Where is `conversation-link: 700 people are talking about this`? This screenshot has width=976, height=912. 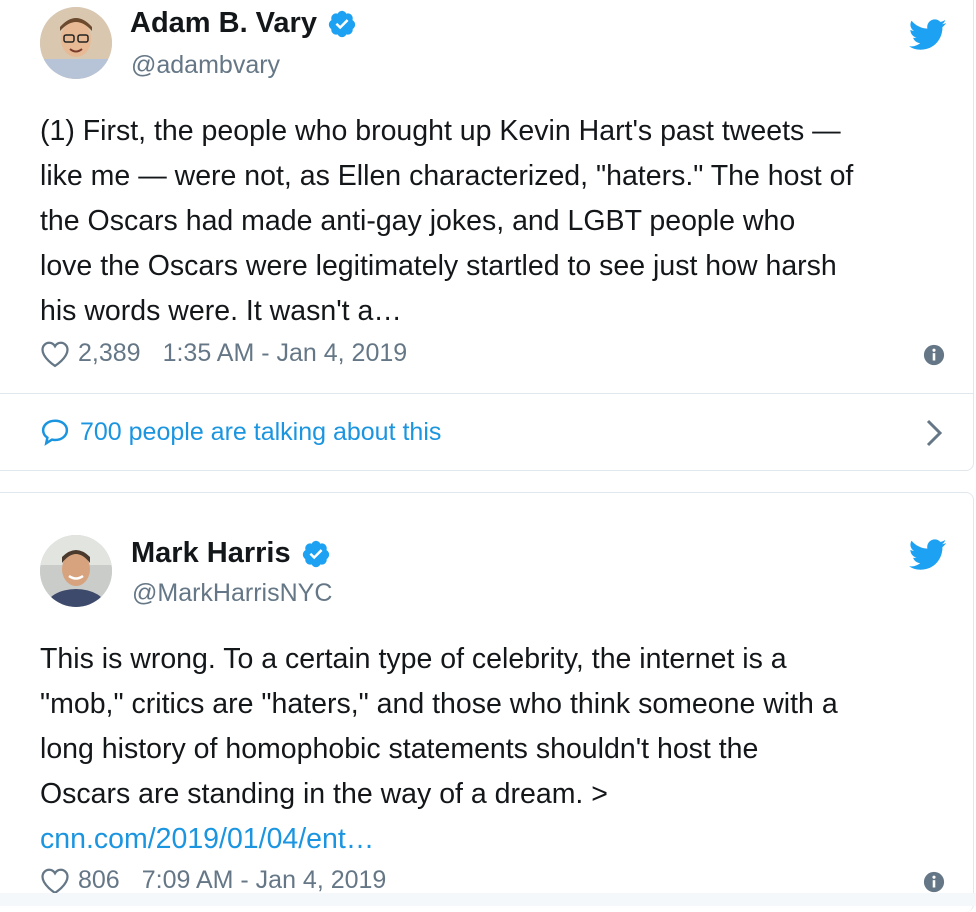
conversation-link: 700 people are talking about this is located at coordinates (240, 432).